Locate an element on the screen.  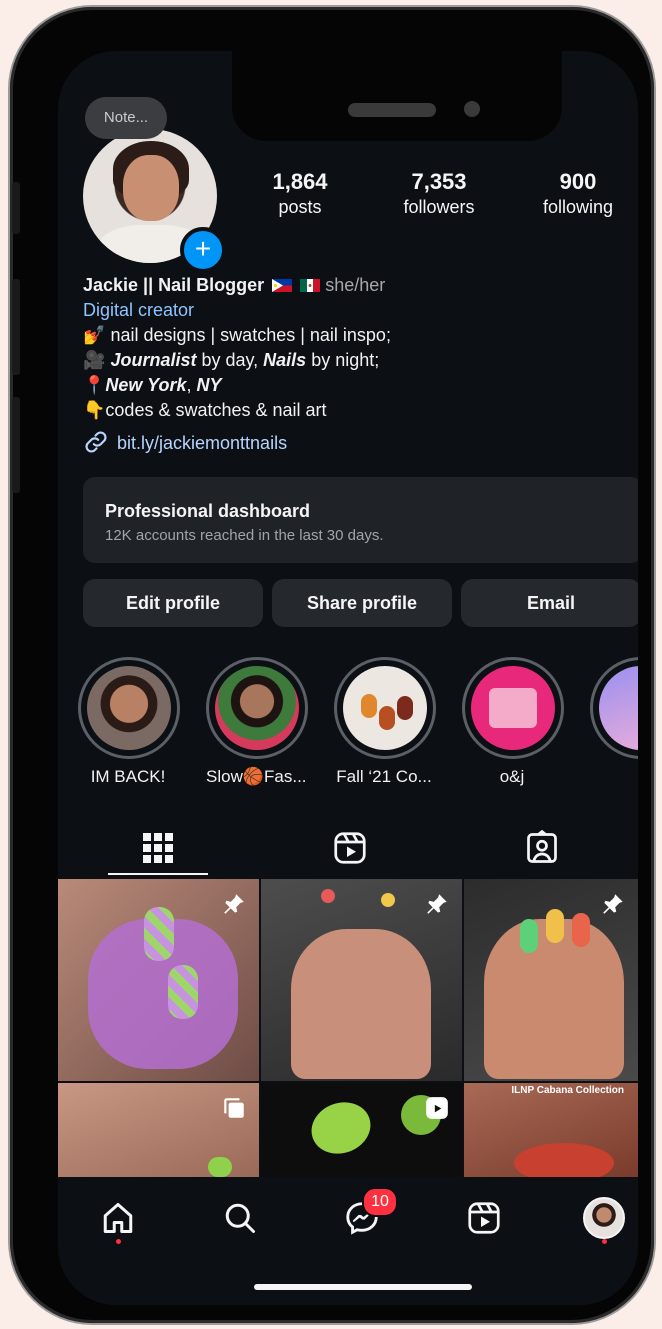
stat-followers-label: followers is located at coordinates (439, 207).